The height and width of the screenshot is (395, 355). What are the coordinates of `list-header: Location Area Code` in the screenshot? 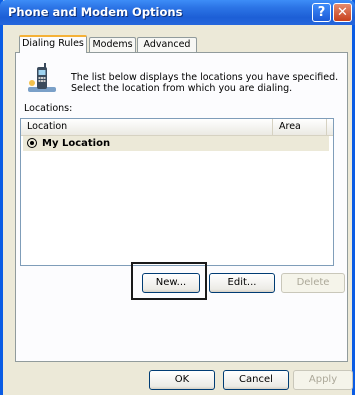 It's located at (177, 133).